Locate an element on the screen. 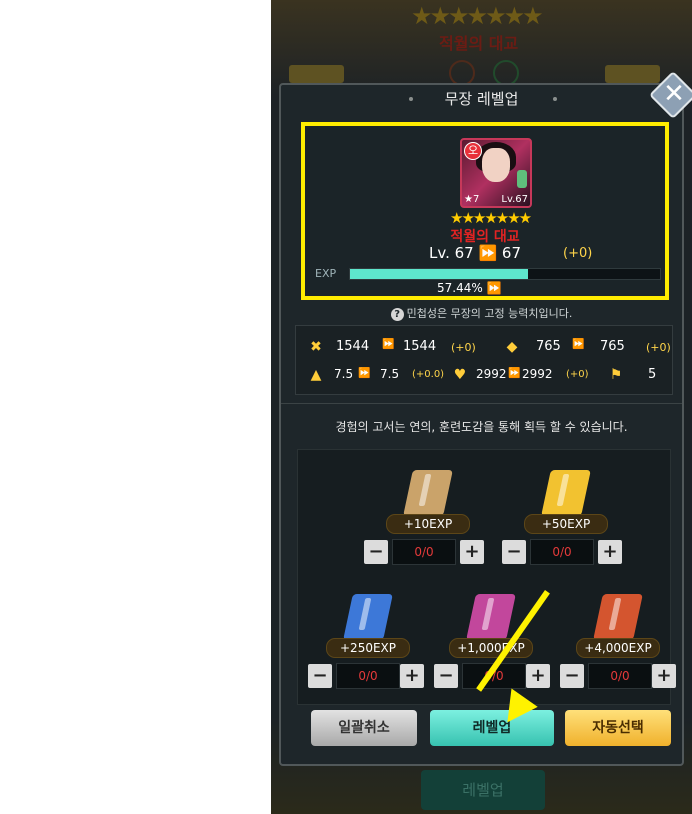  cancel-all-button: 일괄취소 is located at coordinates (364, 728).